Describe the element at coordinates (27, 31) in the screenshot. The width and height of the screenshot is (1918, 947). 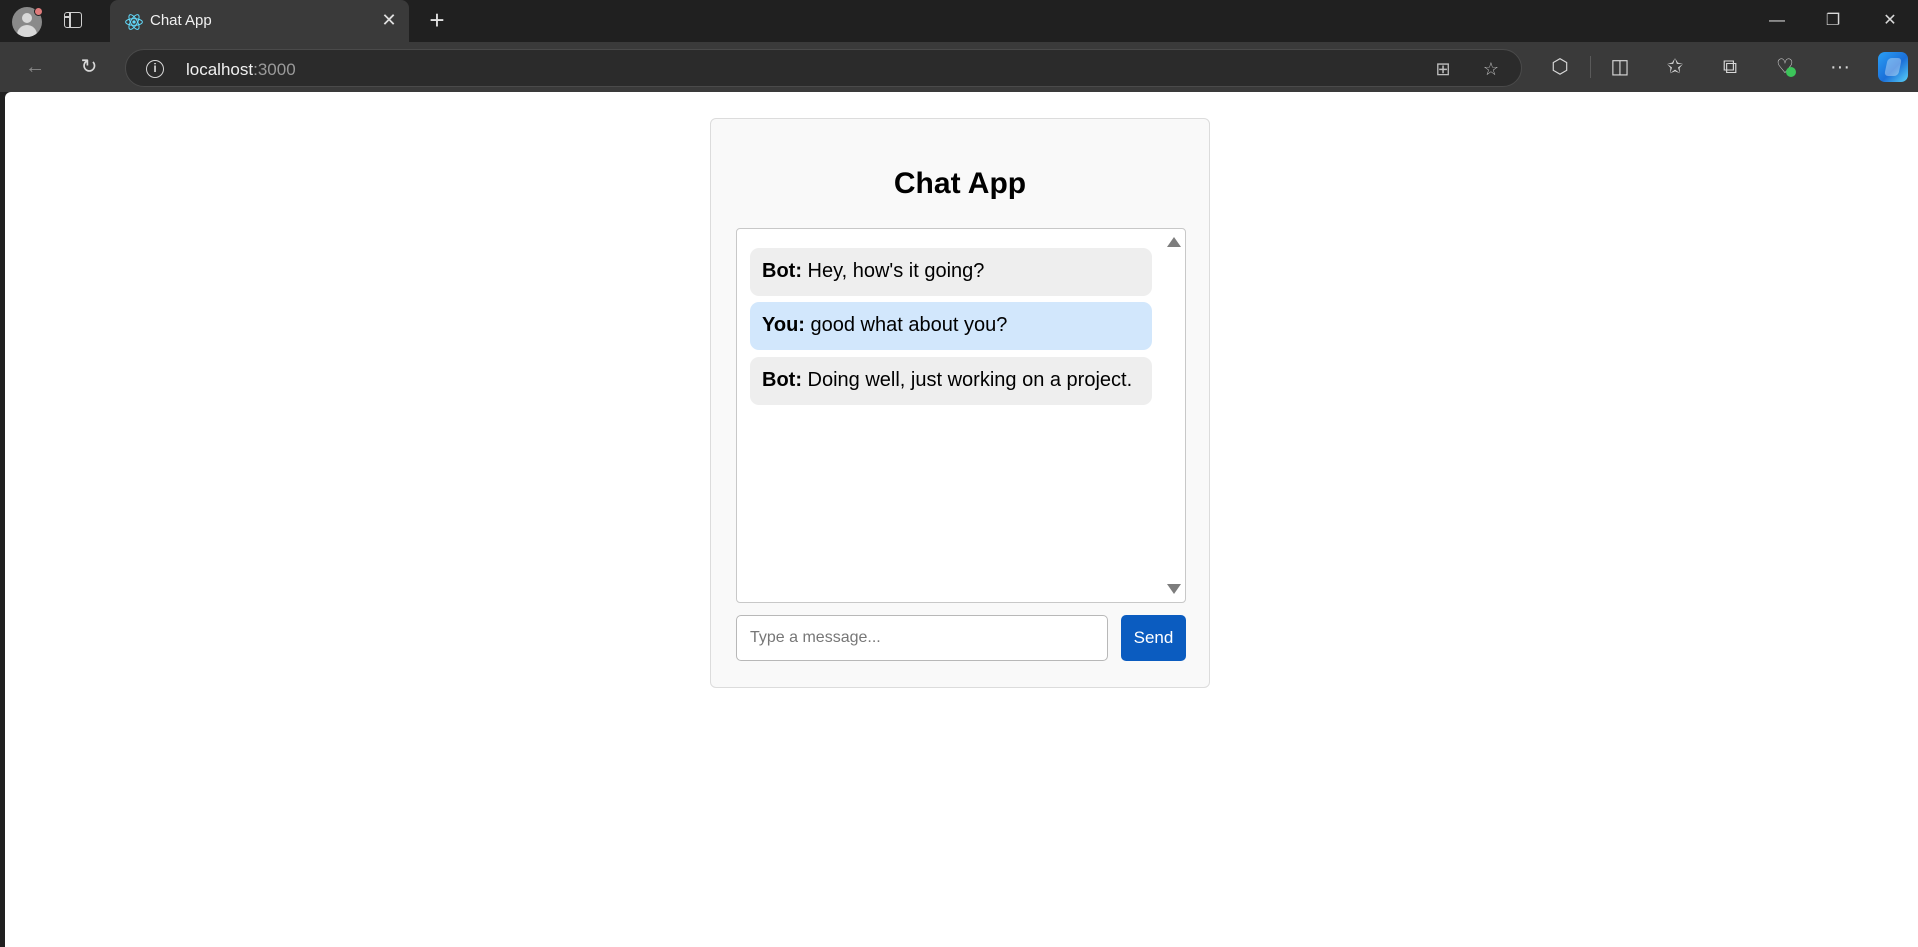
I see `avatar-body` at that location.